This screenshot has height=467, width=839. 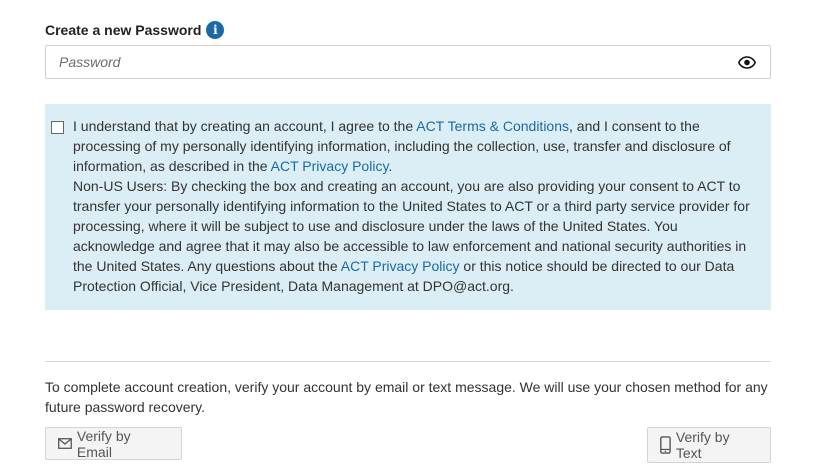 I want to click on envelope-icon, so click(x=65, y=443).